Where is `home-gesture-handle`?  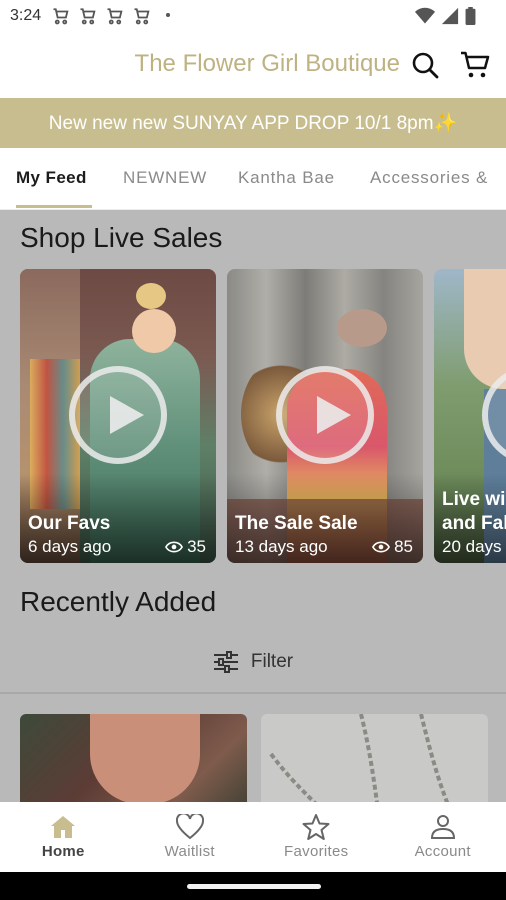 home-gesture-handle is located at coordinates (254, 886).